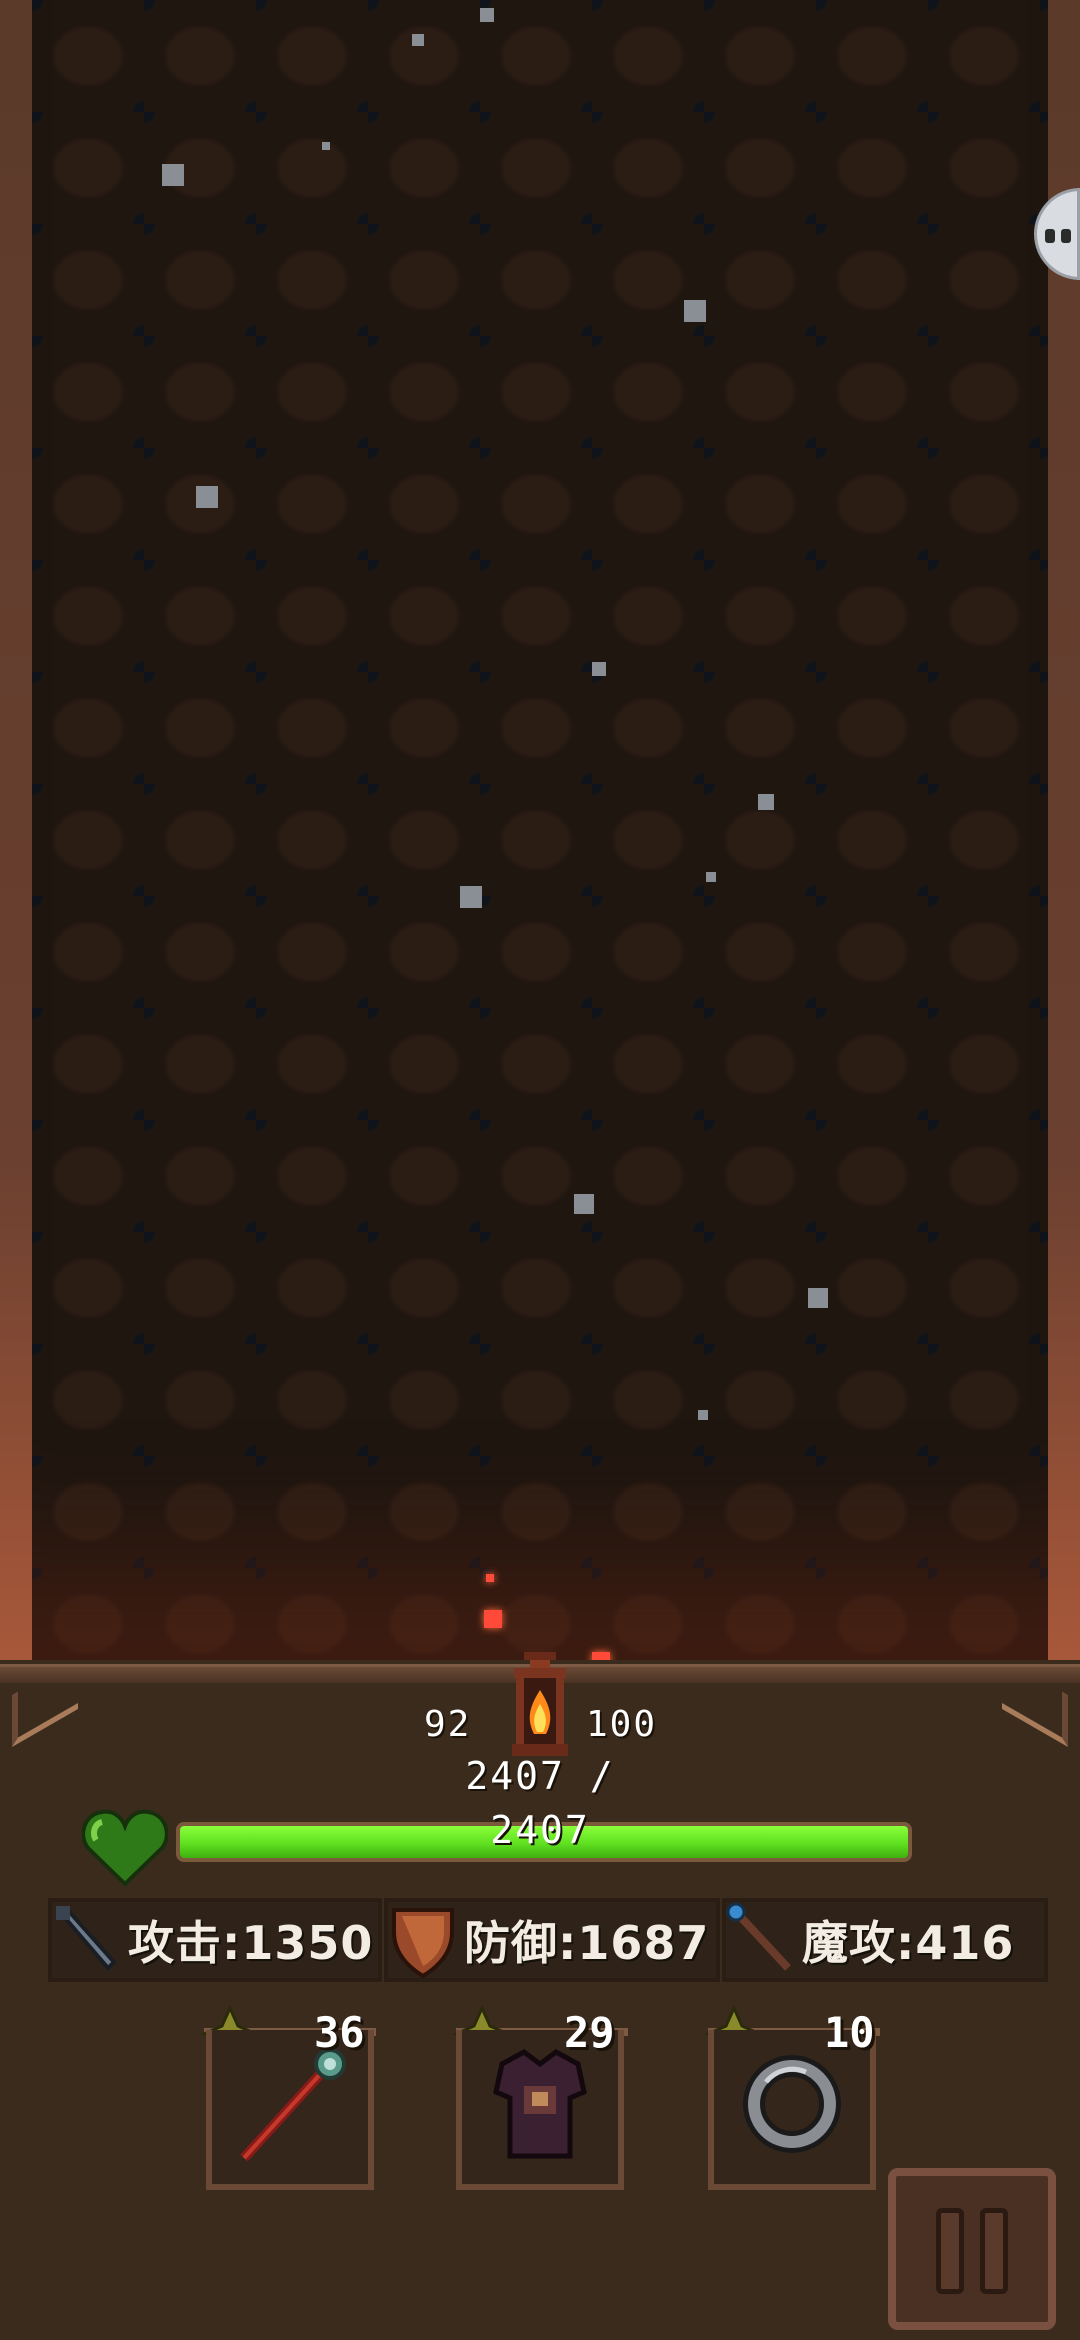 Image resolution: width=1080 pixels, height=2340 pixels. I want to click on equip-count-accessory: 10, so click(849, 2032).